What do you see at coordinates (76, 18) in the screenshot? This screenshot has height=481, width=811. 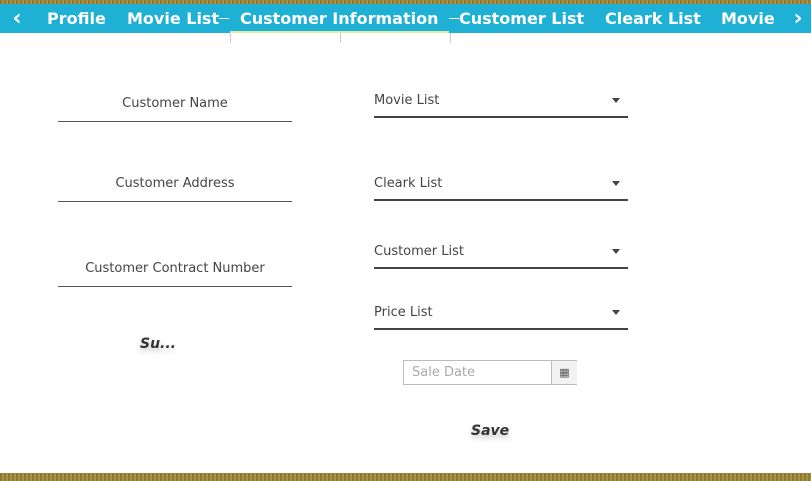 I see `tab-profile: Profile` at bounding box center [76, 18].